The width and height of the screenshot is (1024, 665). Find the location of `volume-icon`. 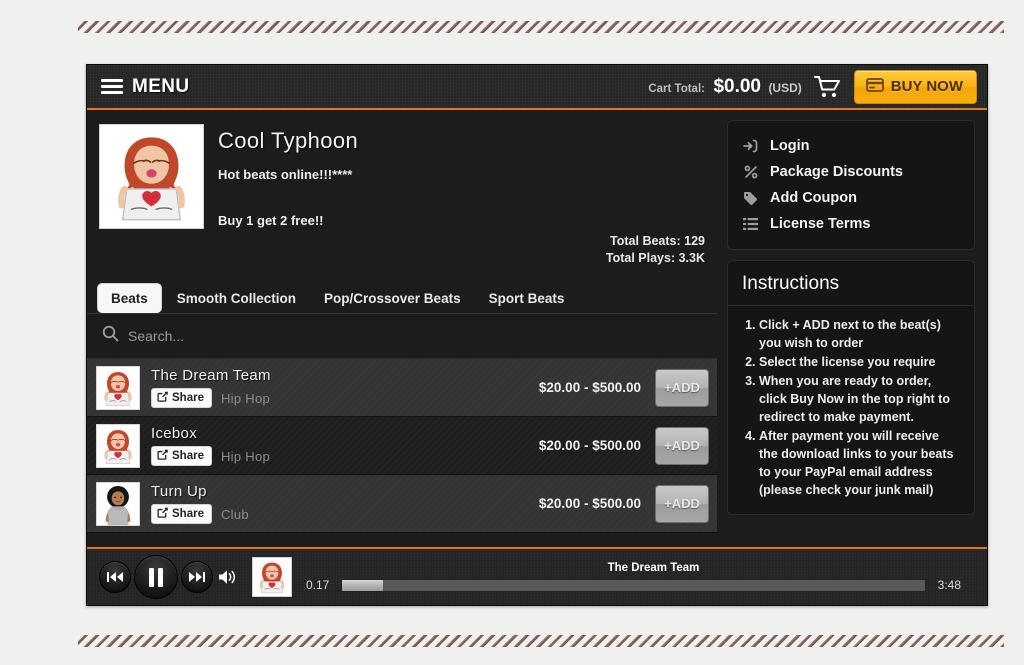

volume-icon is located at coordinates (228, 577).